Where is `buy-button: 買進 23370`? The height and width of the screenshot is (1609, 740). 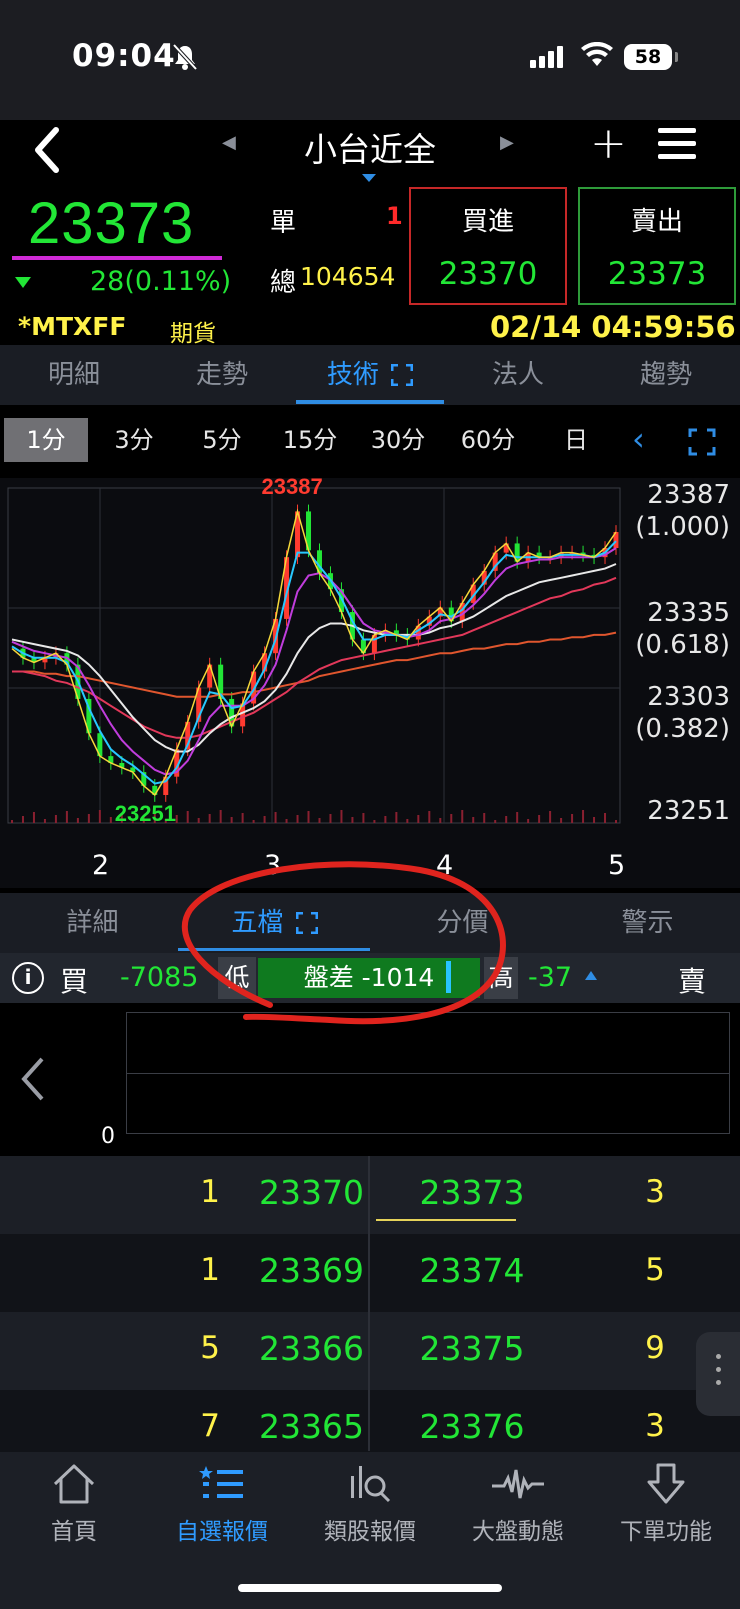 buy-button: 買進 23370 is located at coordinates (488, 246).